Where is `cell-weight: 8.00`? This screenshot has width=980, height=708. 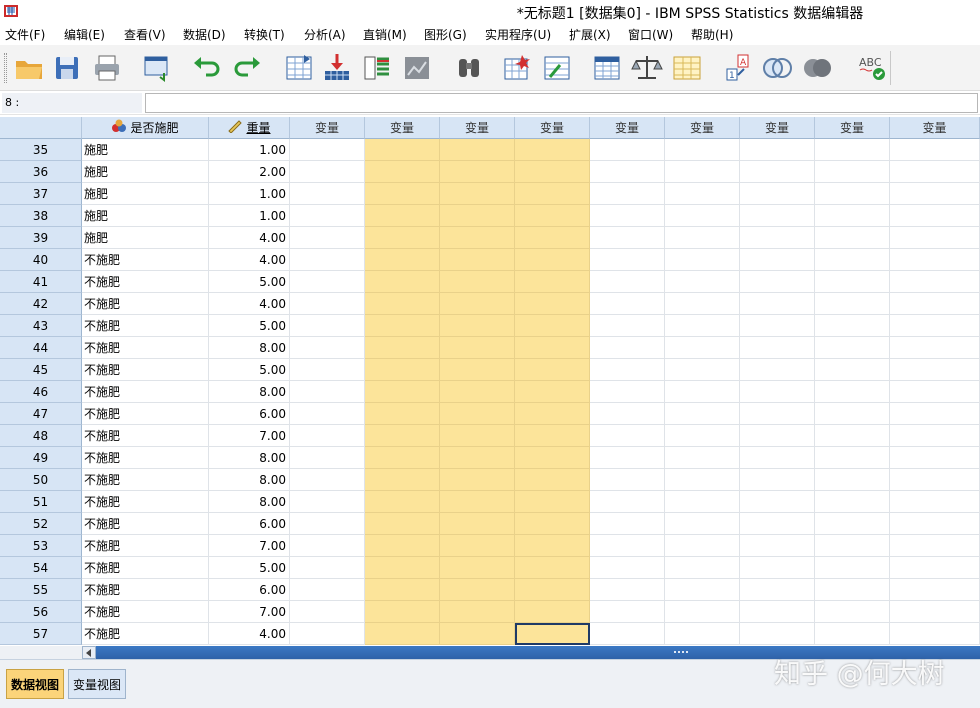
cell-weight: 8.00 is located at coordinates (249, 458).